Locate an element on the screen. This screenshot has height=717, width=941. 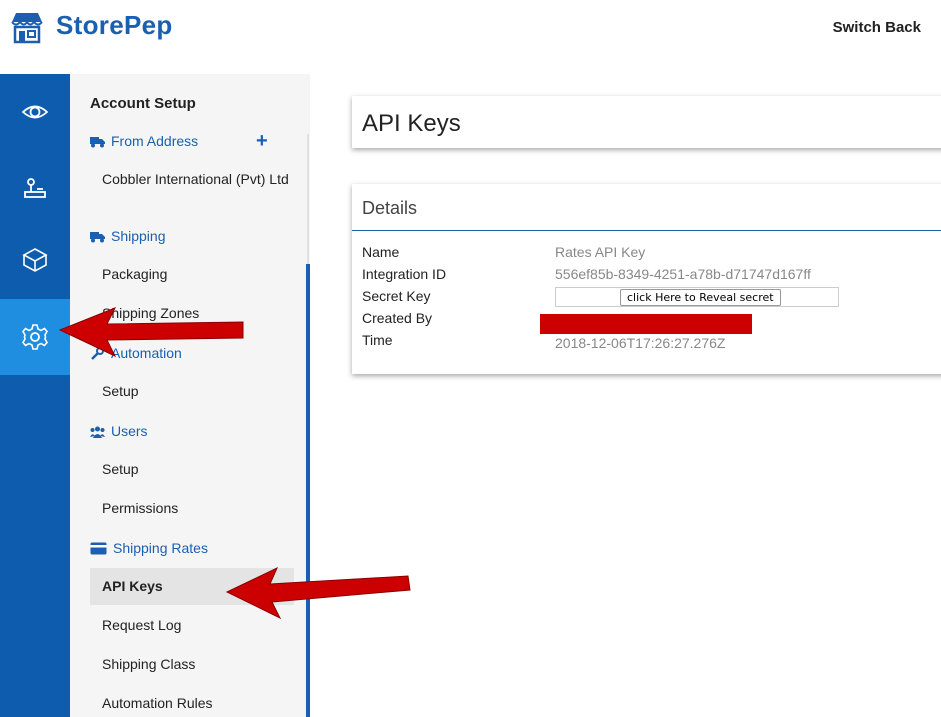
section-from-address: From Address is located at coordinates (144, 141).